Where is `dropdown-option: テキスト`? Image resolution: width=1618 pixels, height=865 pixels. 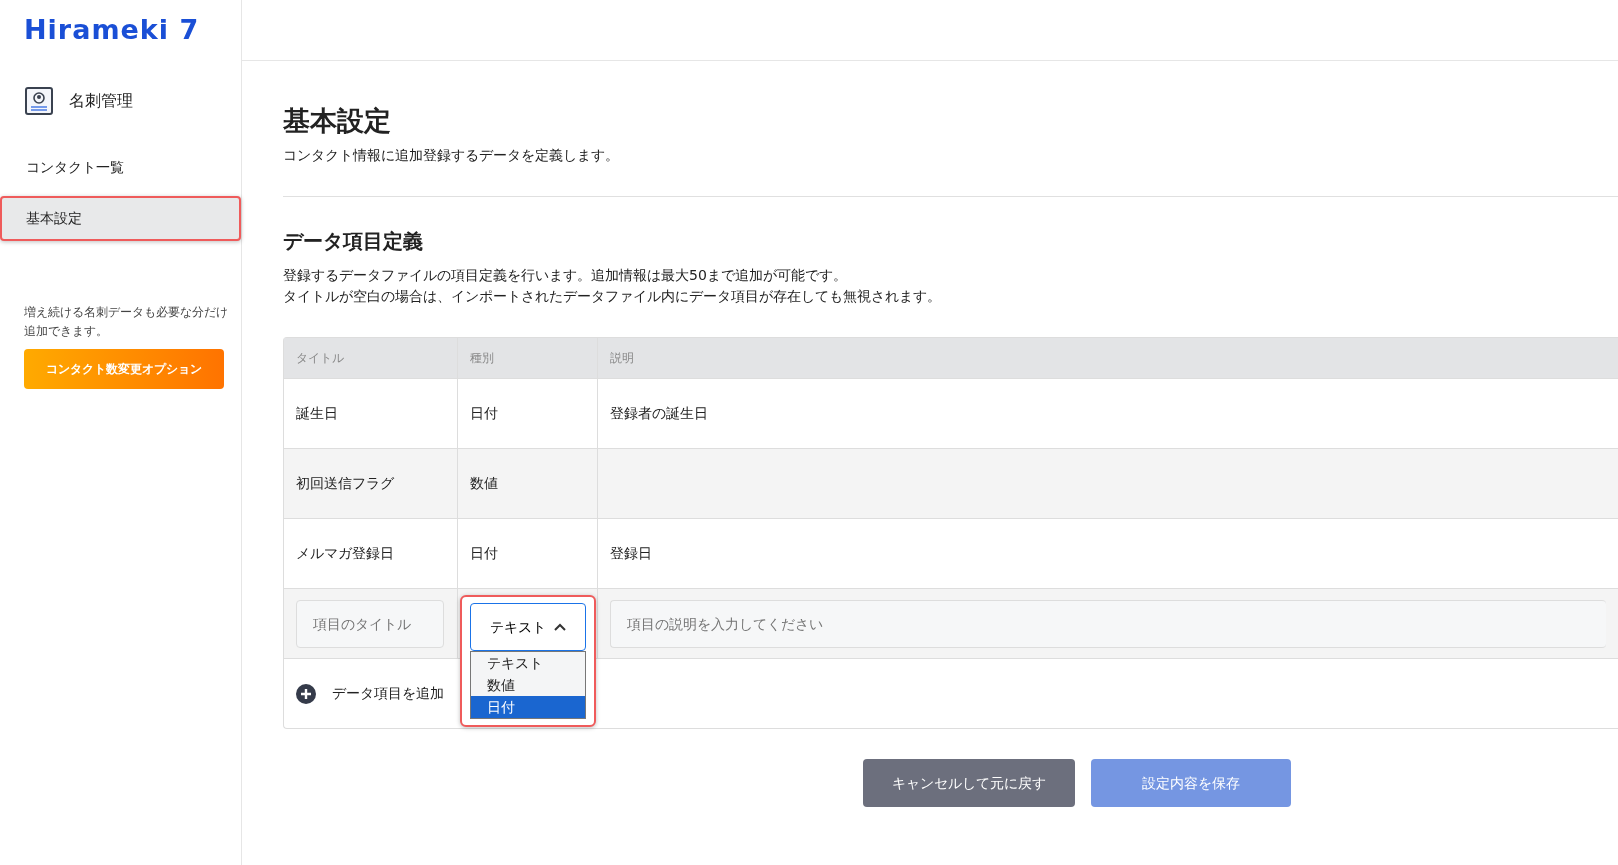 dropdown-option: テキスト is located at coordinates (528, 663).